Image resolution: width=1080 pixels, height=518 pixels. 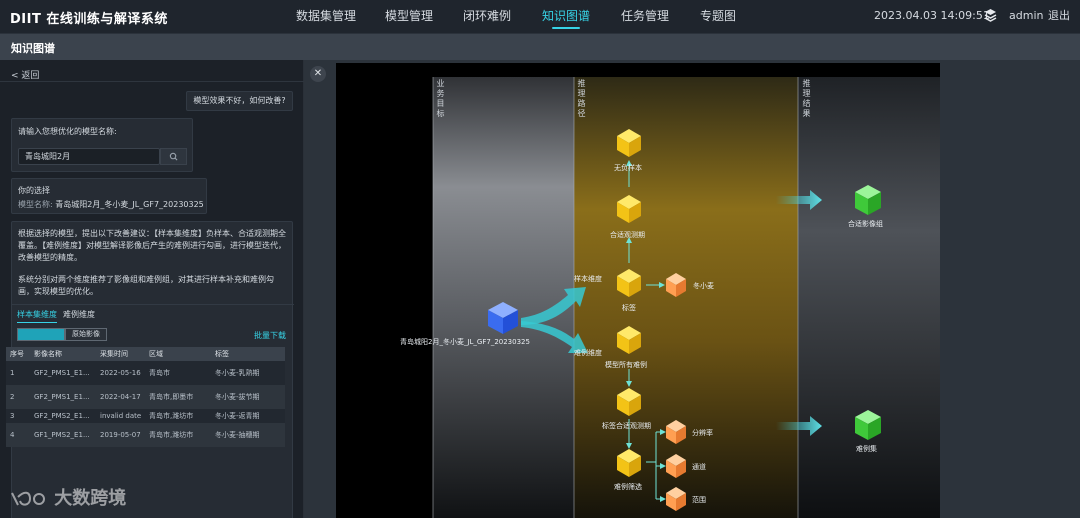 I want to click on node-range-label: 范围, so click(x=699, y=500).